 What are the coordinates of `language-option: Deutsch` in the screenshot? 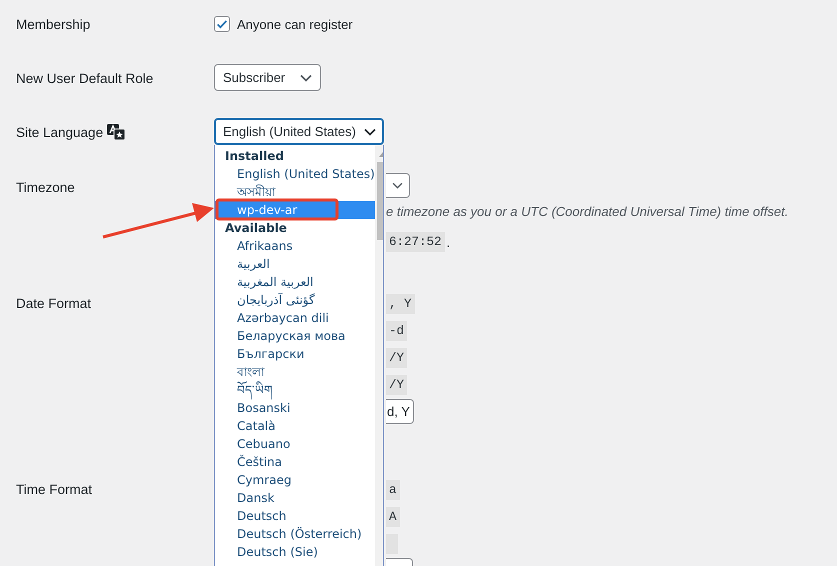 It's located at (295, 516).